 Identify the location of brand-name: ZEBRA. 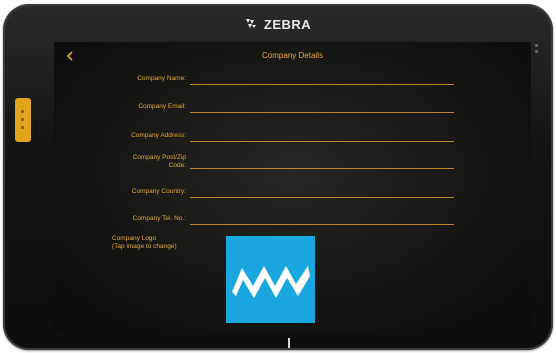
(287, 24).